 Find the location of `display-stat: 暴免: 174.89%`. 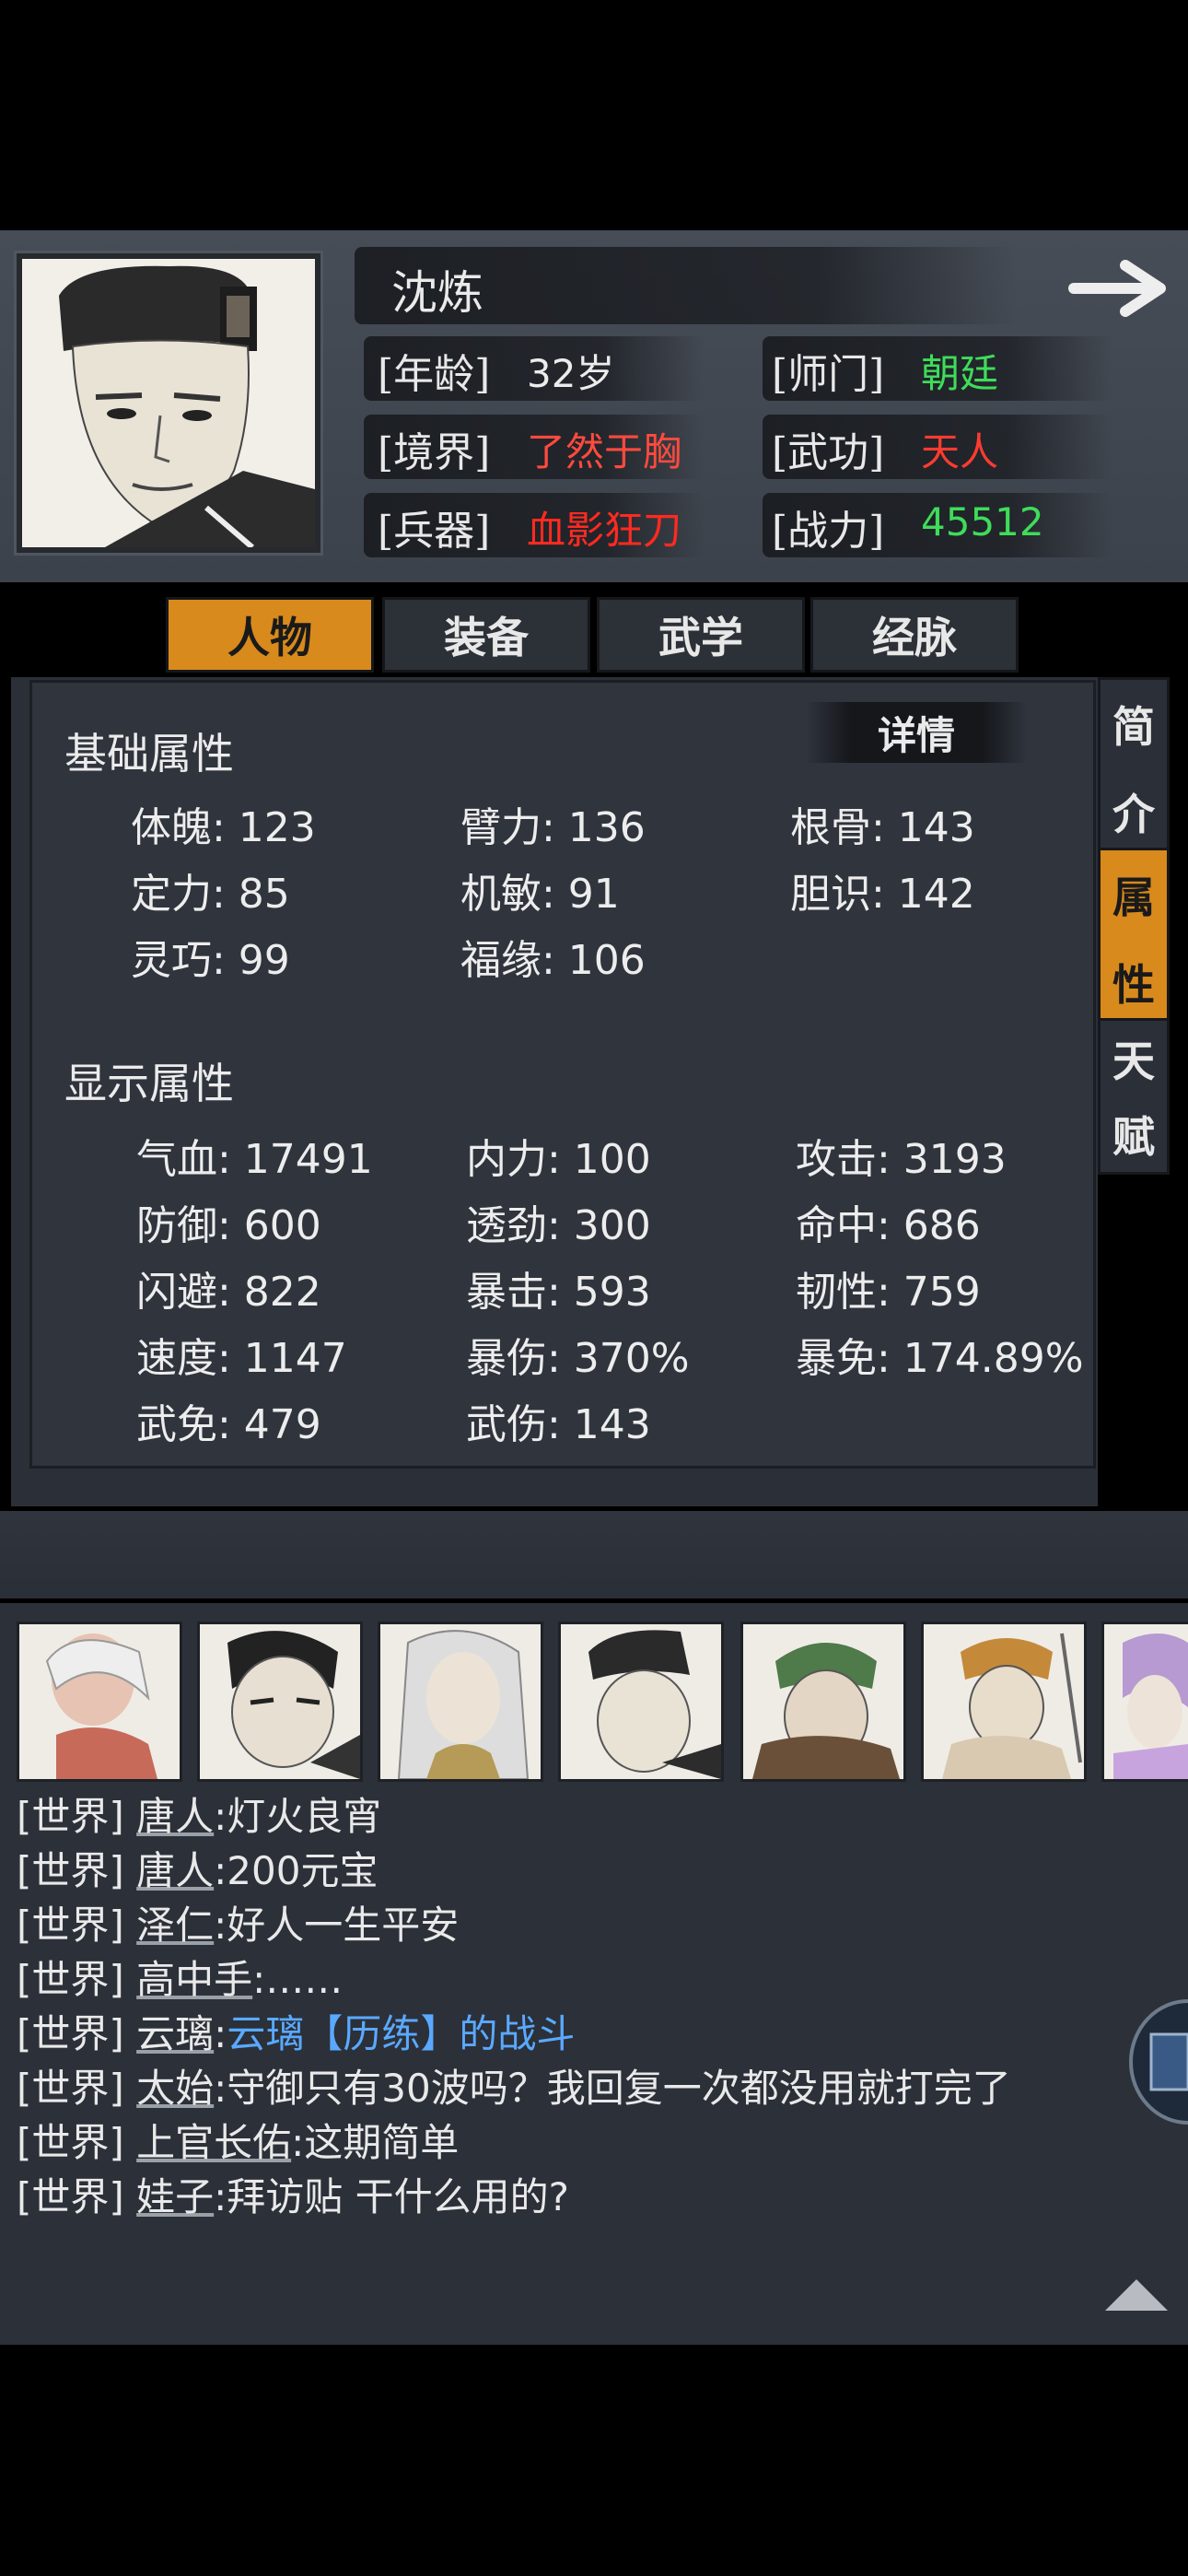

display-stat: 暴免: 174.89% is located at coordinates (940, 1358).